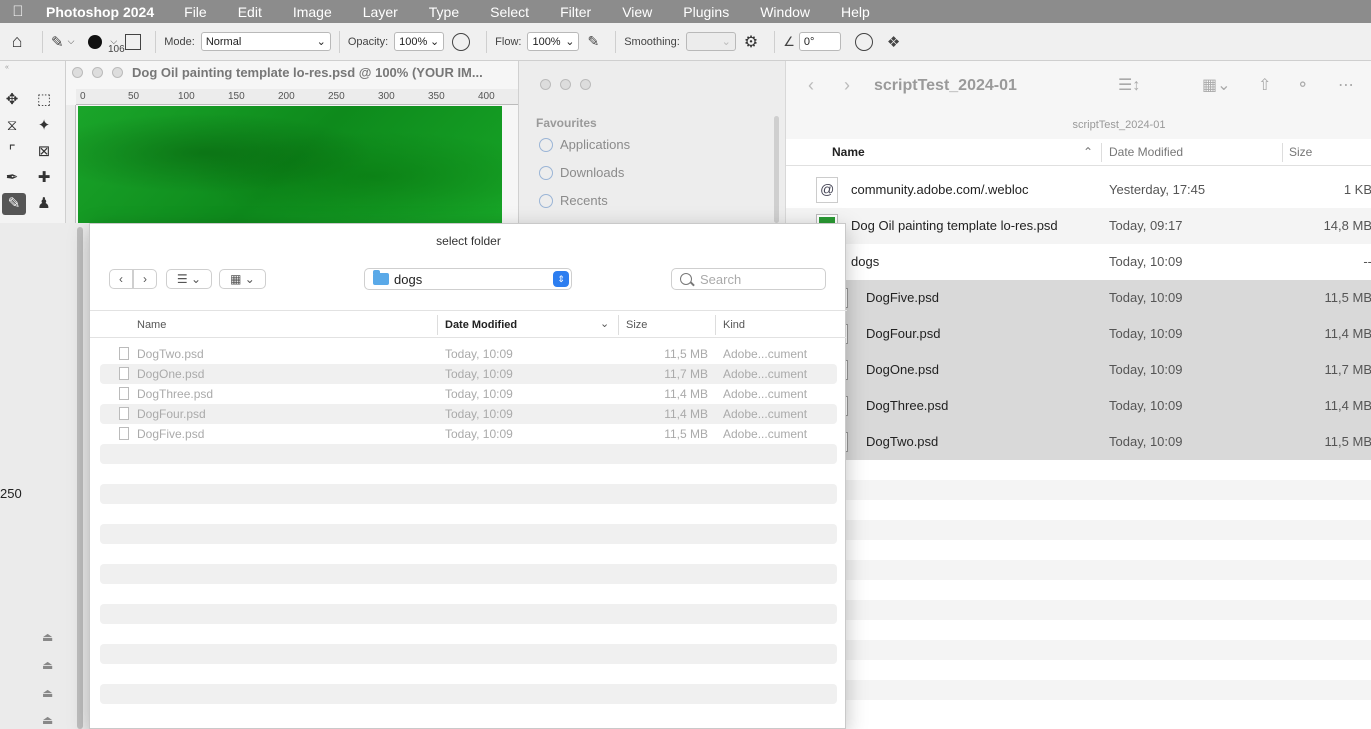 The width and height of the screenshot is (1371, 729). Describe the element at coordinates (573, 200) in the screenshot. I see `sidebar-item-recents: Recents` at that location.